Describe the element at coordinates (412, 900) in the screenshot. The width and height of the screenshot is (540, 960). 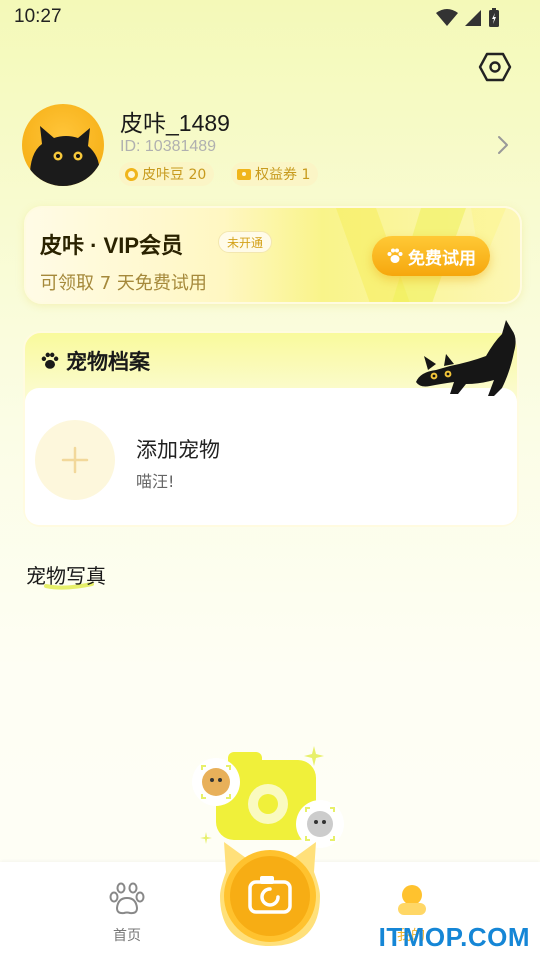
I see `user-profile-icon` at that location.